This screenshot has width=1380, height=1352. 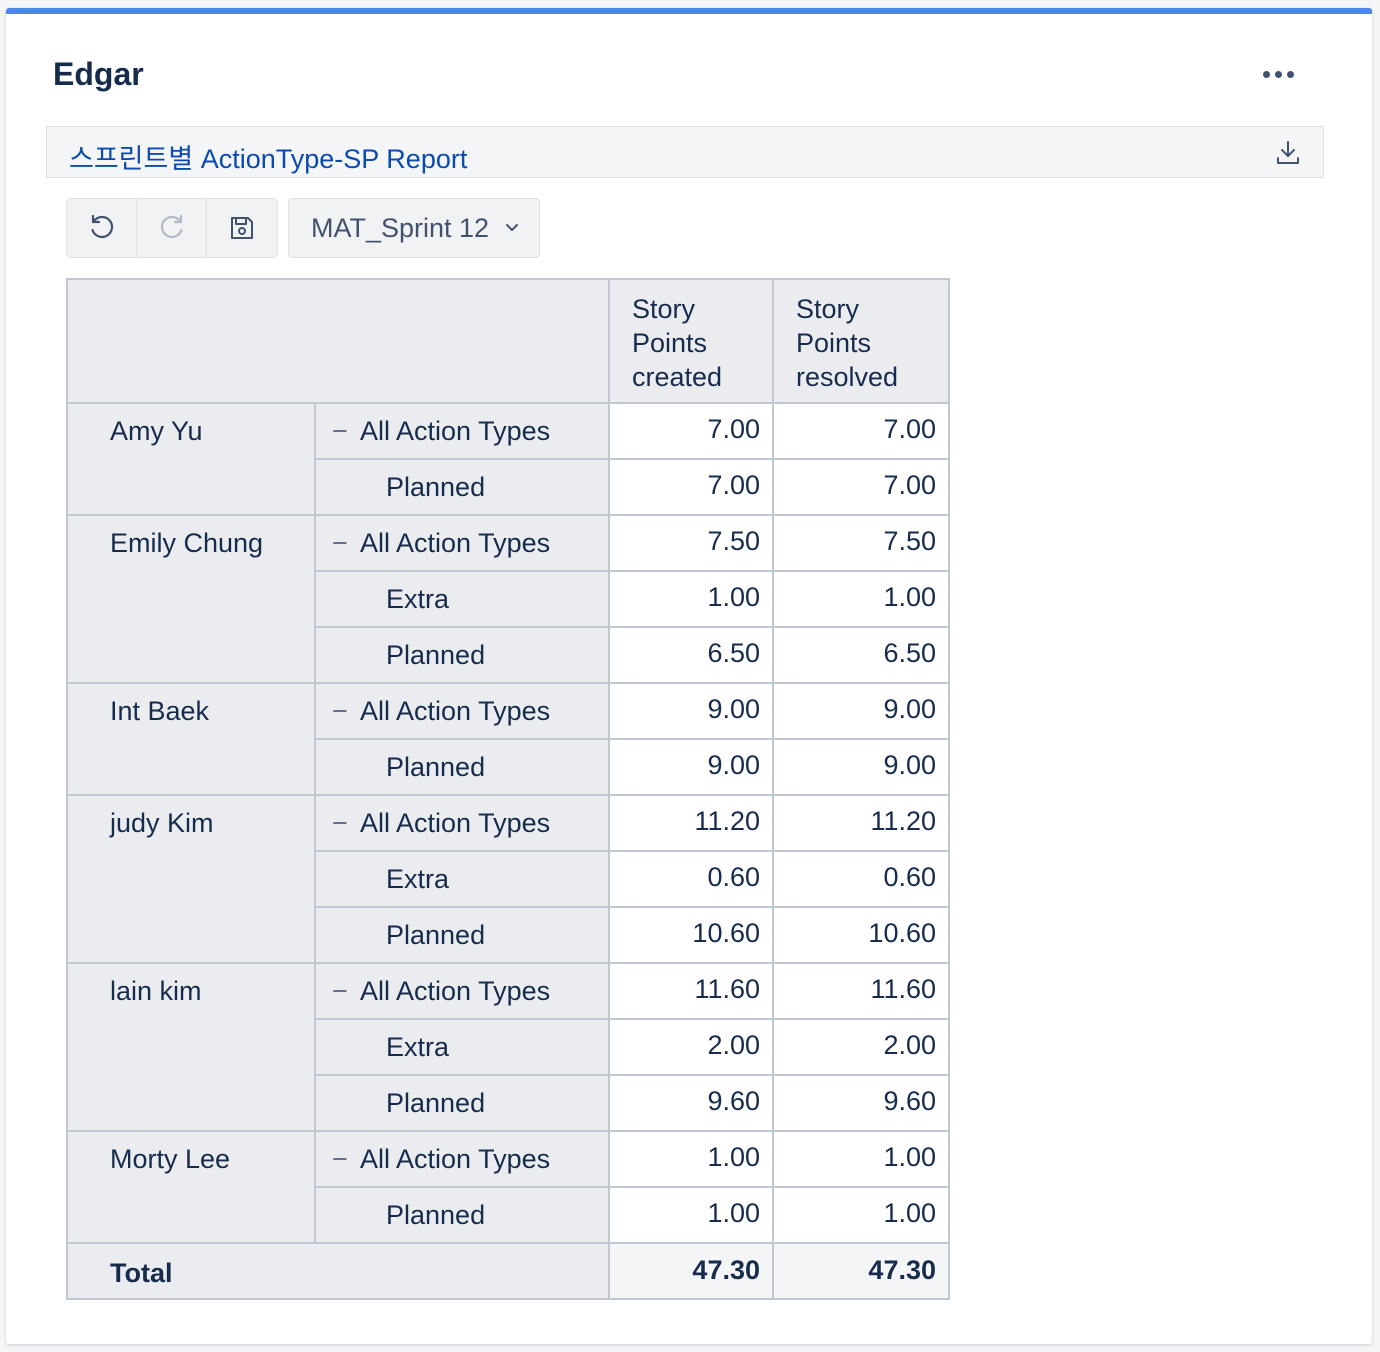 I want to click on cell-created: 6.50, so click(x=691, y=655).